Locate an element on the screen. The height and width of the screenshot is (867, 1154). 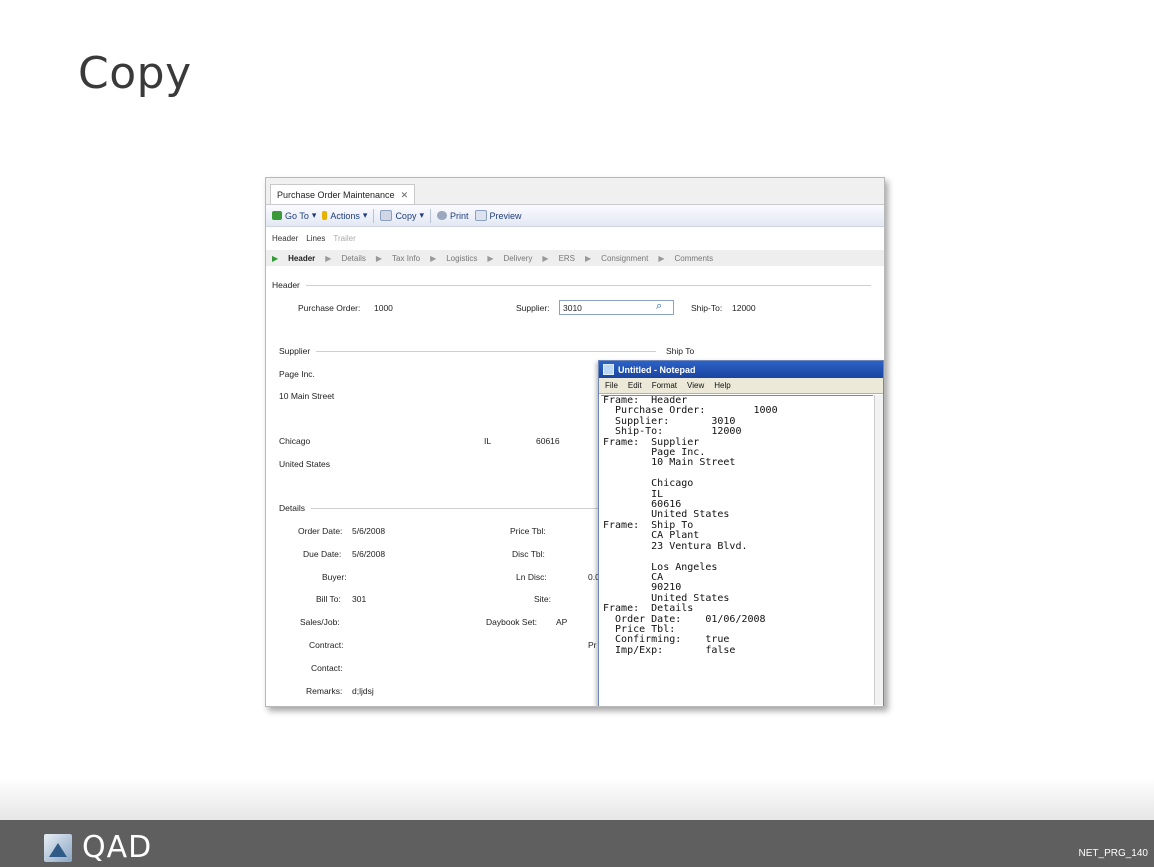
disc-tbl-label: Disc Tbl: is located at coordinates (528, 554).